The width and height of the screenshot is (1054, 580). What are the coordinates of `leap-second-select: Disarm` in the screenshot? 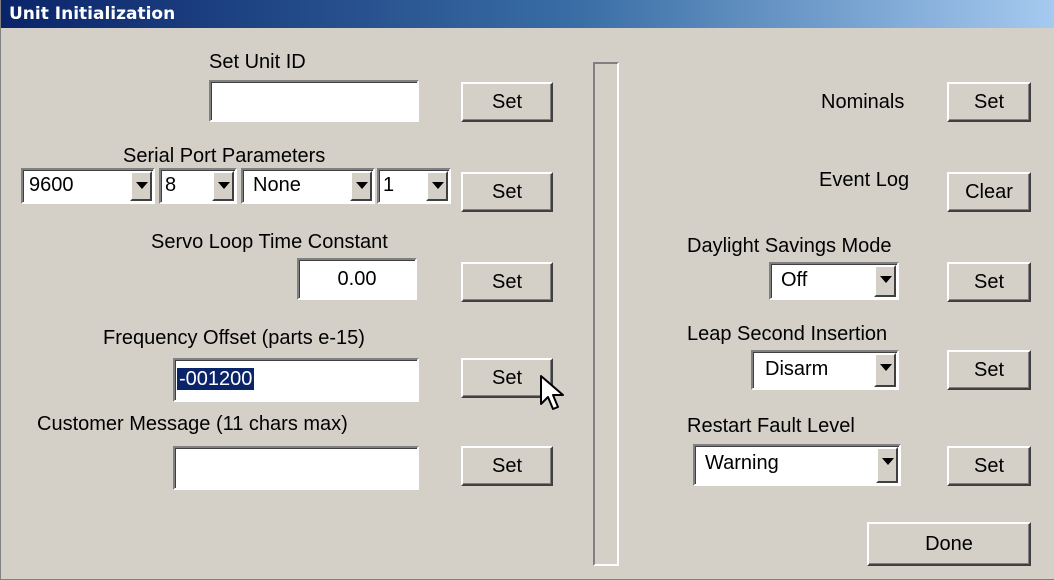 It's located at (825, 370).